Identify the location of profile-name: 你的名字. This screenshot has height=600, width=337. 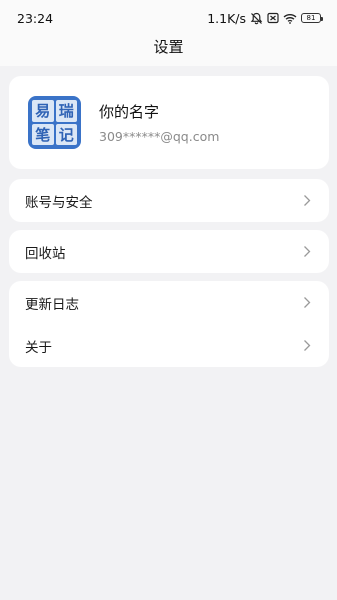
(129, 112).